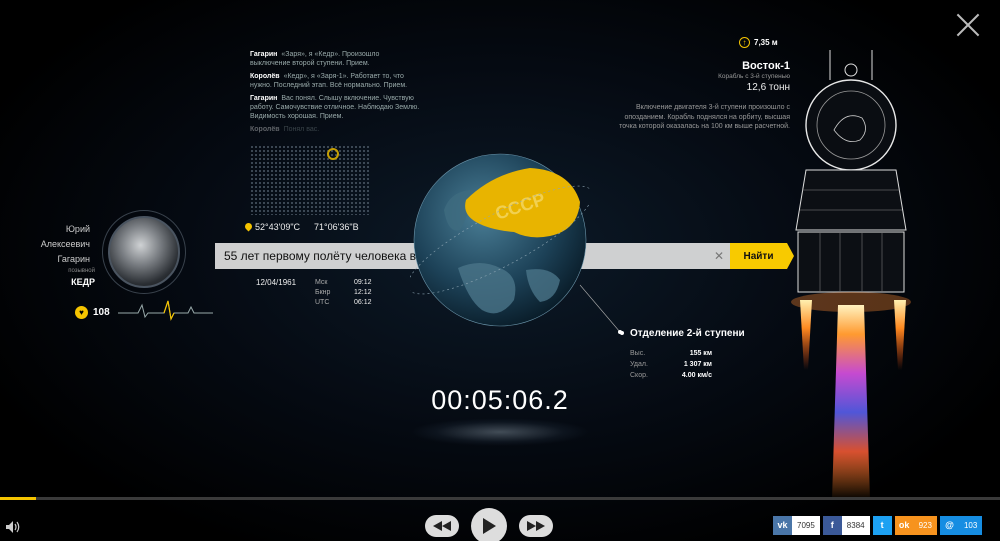  I want to click on vostok-rocket-illustration, so click(851, 275).